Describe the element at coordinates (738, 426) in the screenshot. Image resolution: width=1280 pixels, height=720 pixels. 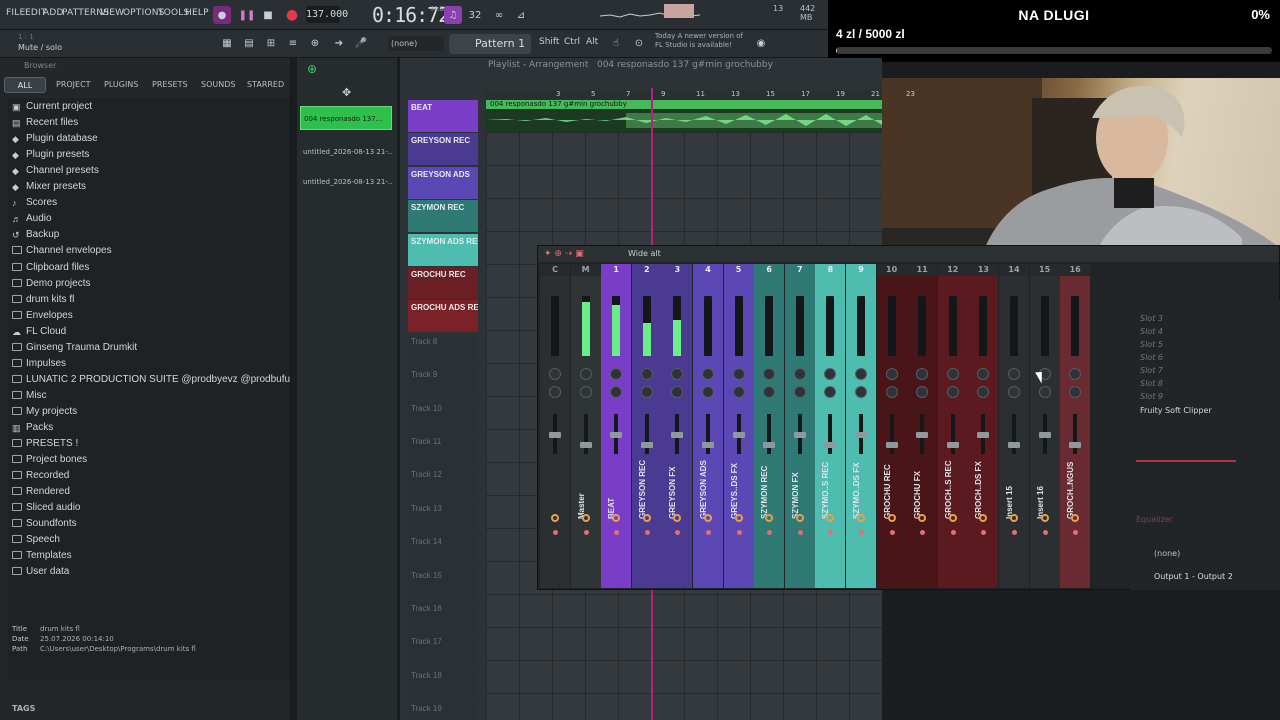
I see `mixer-strip: 5 GREYS..DS FX` at that location.